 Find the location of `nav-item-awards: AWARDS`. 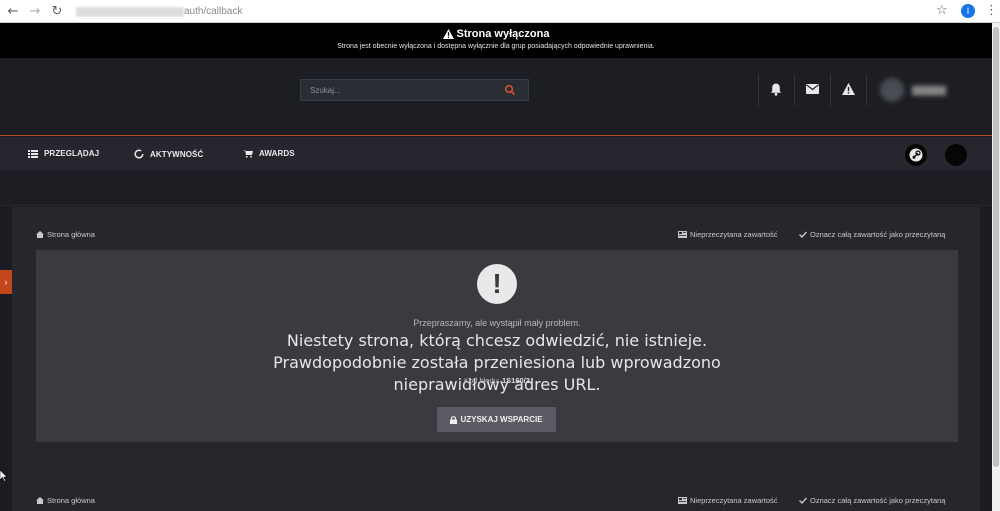

nav-item-awards: AWARDS is located at coordinates (269, 153).